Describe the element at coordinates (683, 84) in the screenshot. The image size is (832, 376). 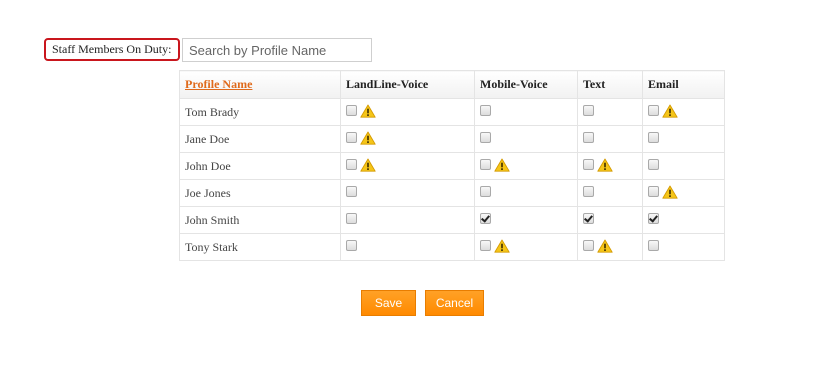
I see `column-header-email: Email` at that location.